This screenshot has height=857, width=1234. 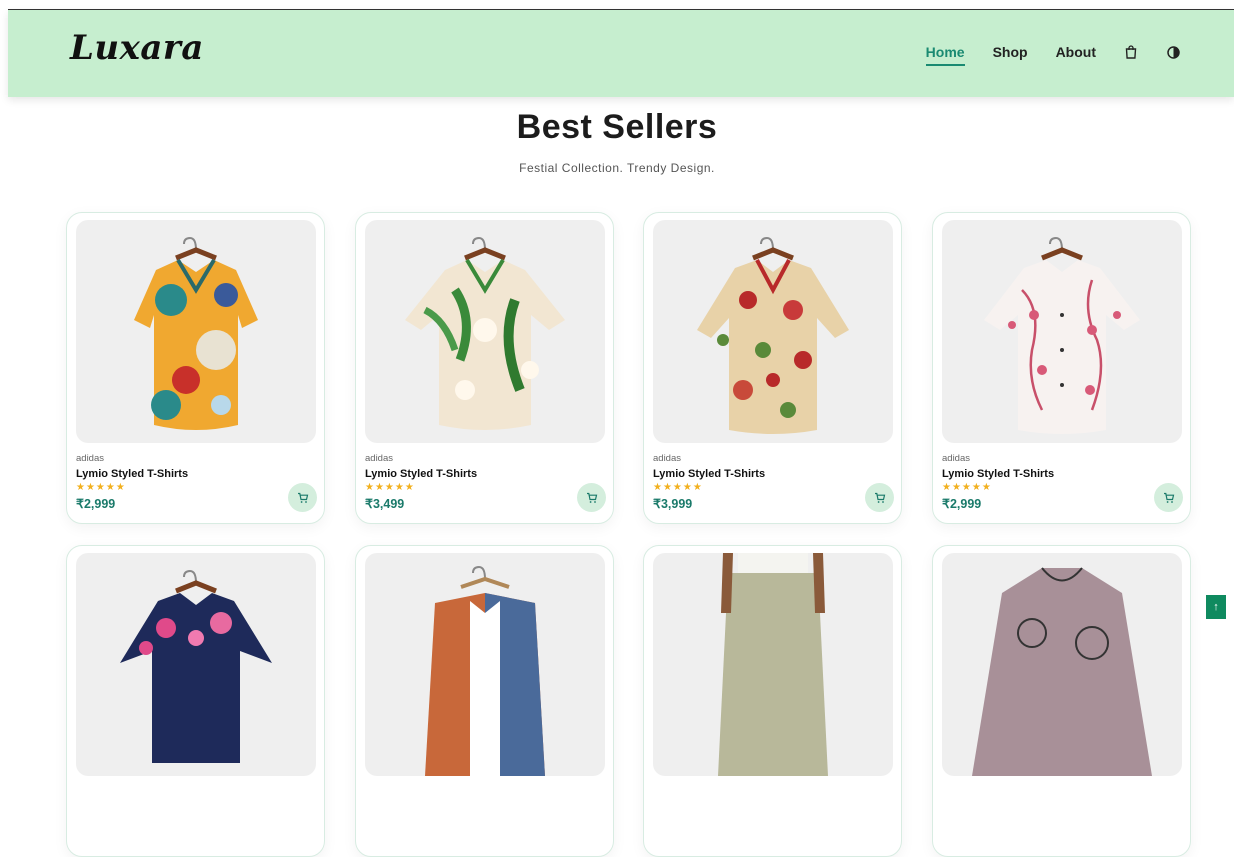 What do you see at coordinates (1131, 52) in the screenshot?
I see `shopping-bag-icon` at bounding box center [1131, 52].